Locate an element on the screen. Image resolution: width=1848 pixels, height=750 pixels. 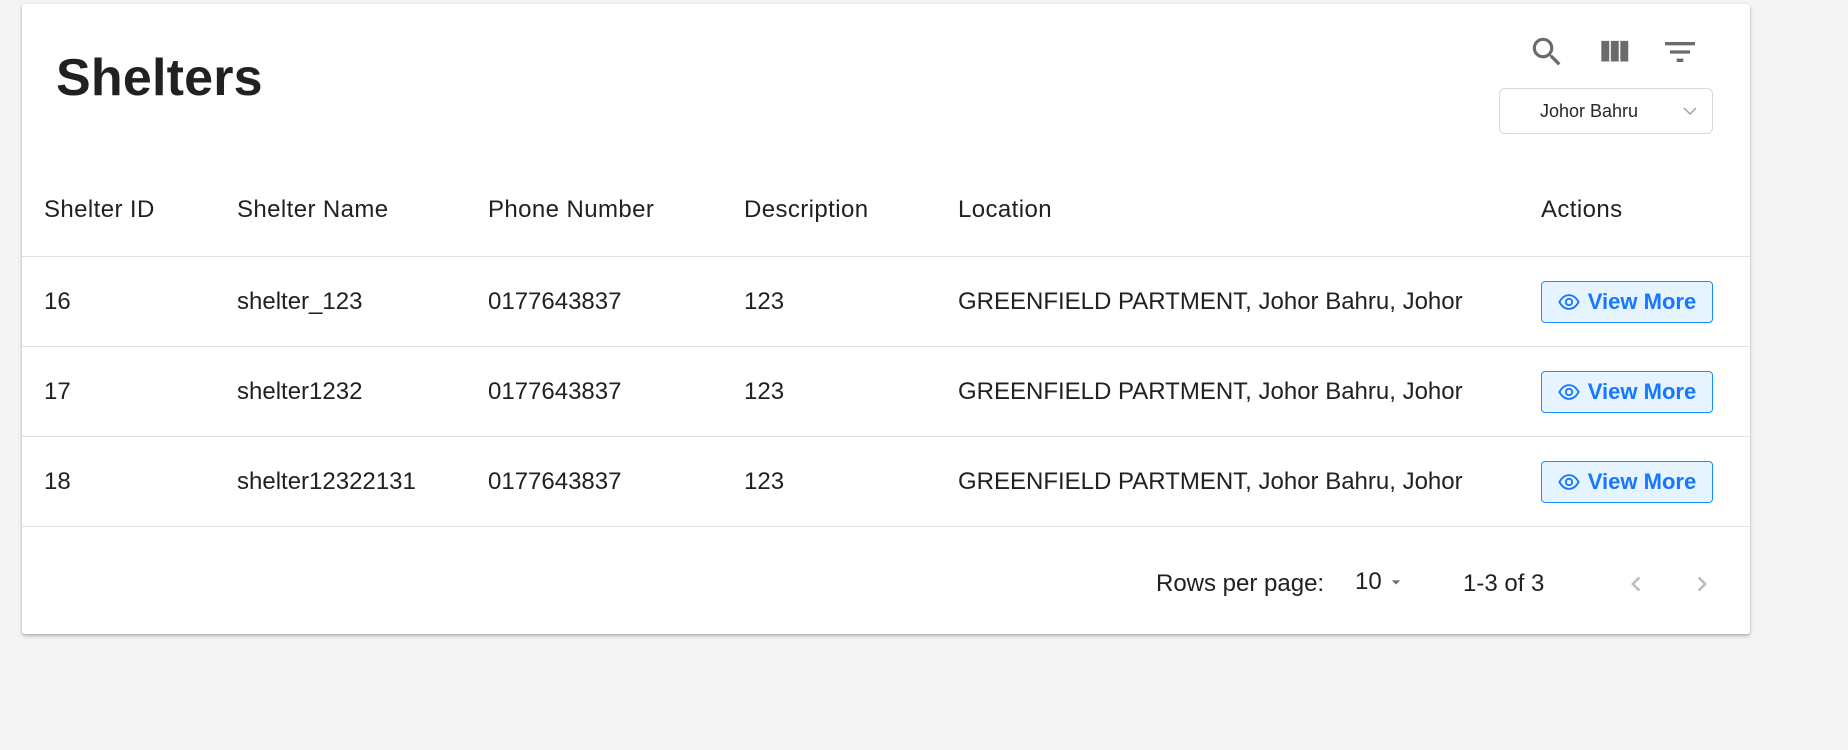
pagination-bar: Rows per page: 10 1-3 of 3 is located at coordinates (886, 582).